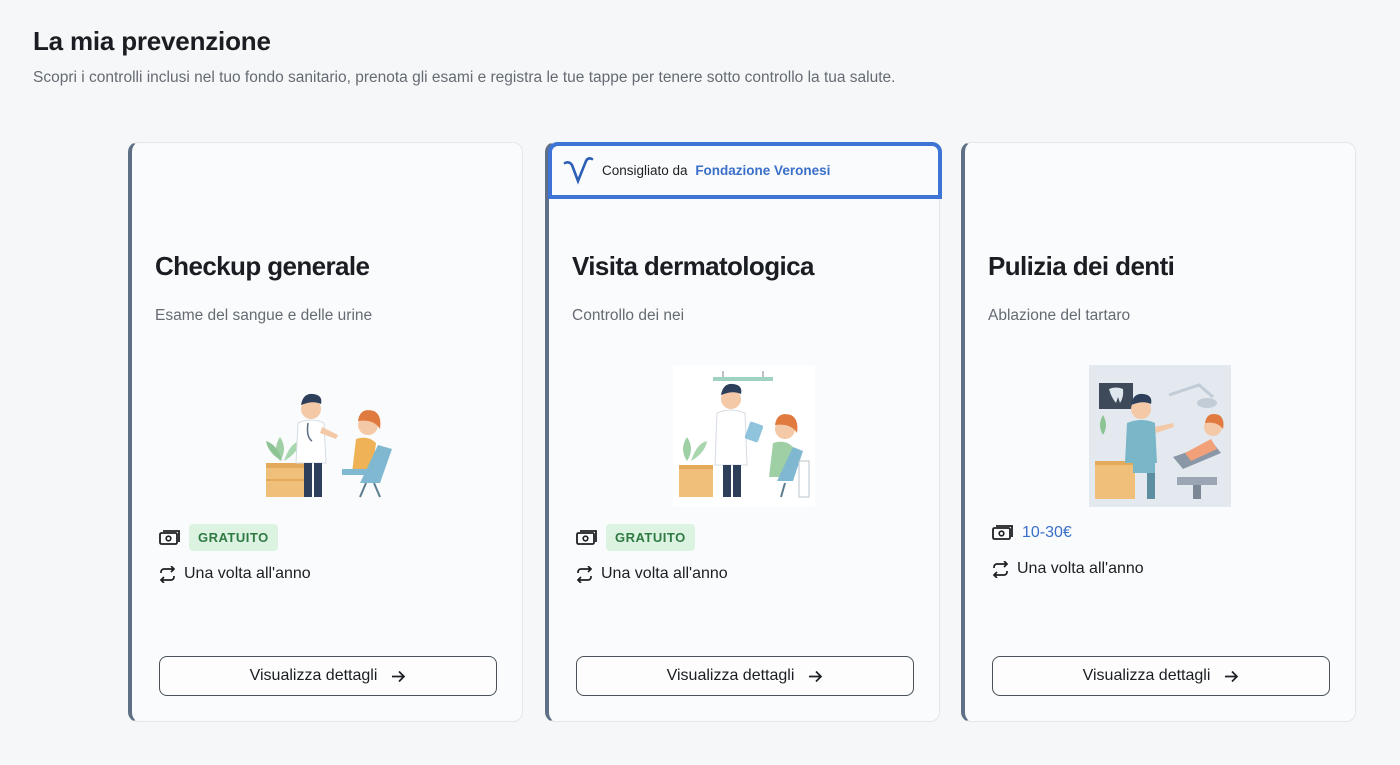 This screenshot has height=765, width=1400. What do you see at coordinates (262, 266) in the screenshot?
I see `card-title: Checkup generale` at bounding box center [262, 266].